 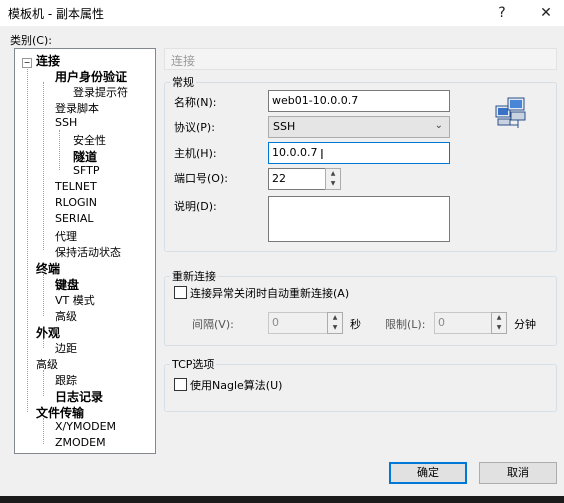 I want to click on tree-node-telnet: TELNET, so click(x=76, y=186).